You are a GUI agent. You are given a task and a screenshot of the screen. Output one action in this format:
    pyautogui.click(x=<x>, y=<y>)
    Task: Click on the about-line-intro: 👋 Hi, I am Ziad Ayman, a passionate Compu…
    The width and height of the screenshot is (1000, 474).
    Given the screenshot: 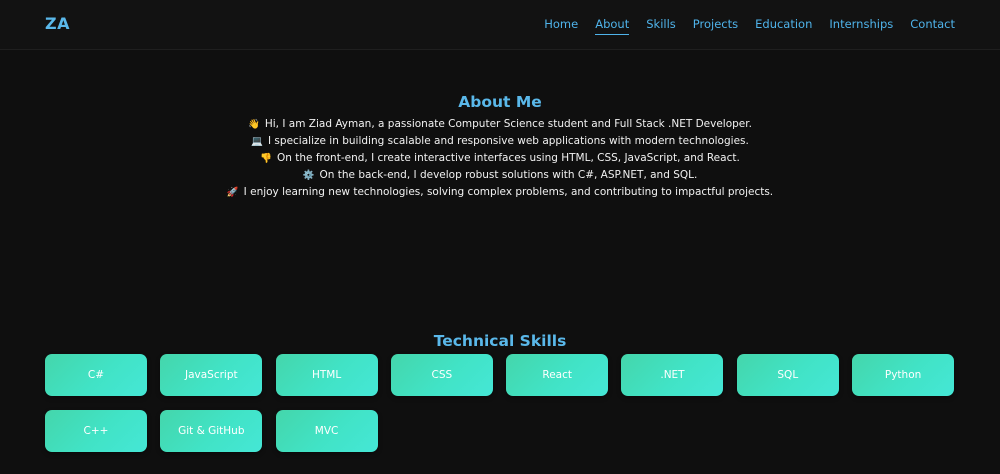 What is the action you would take?
    pyautogui.click(x=500, y=124)
    